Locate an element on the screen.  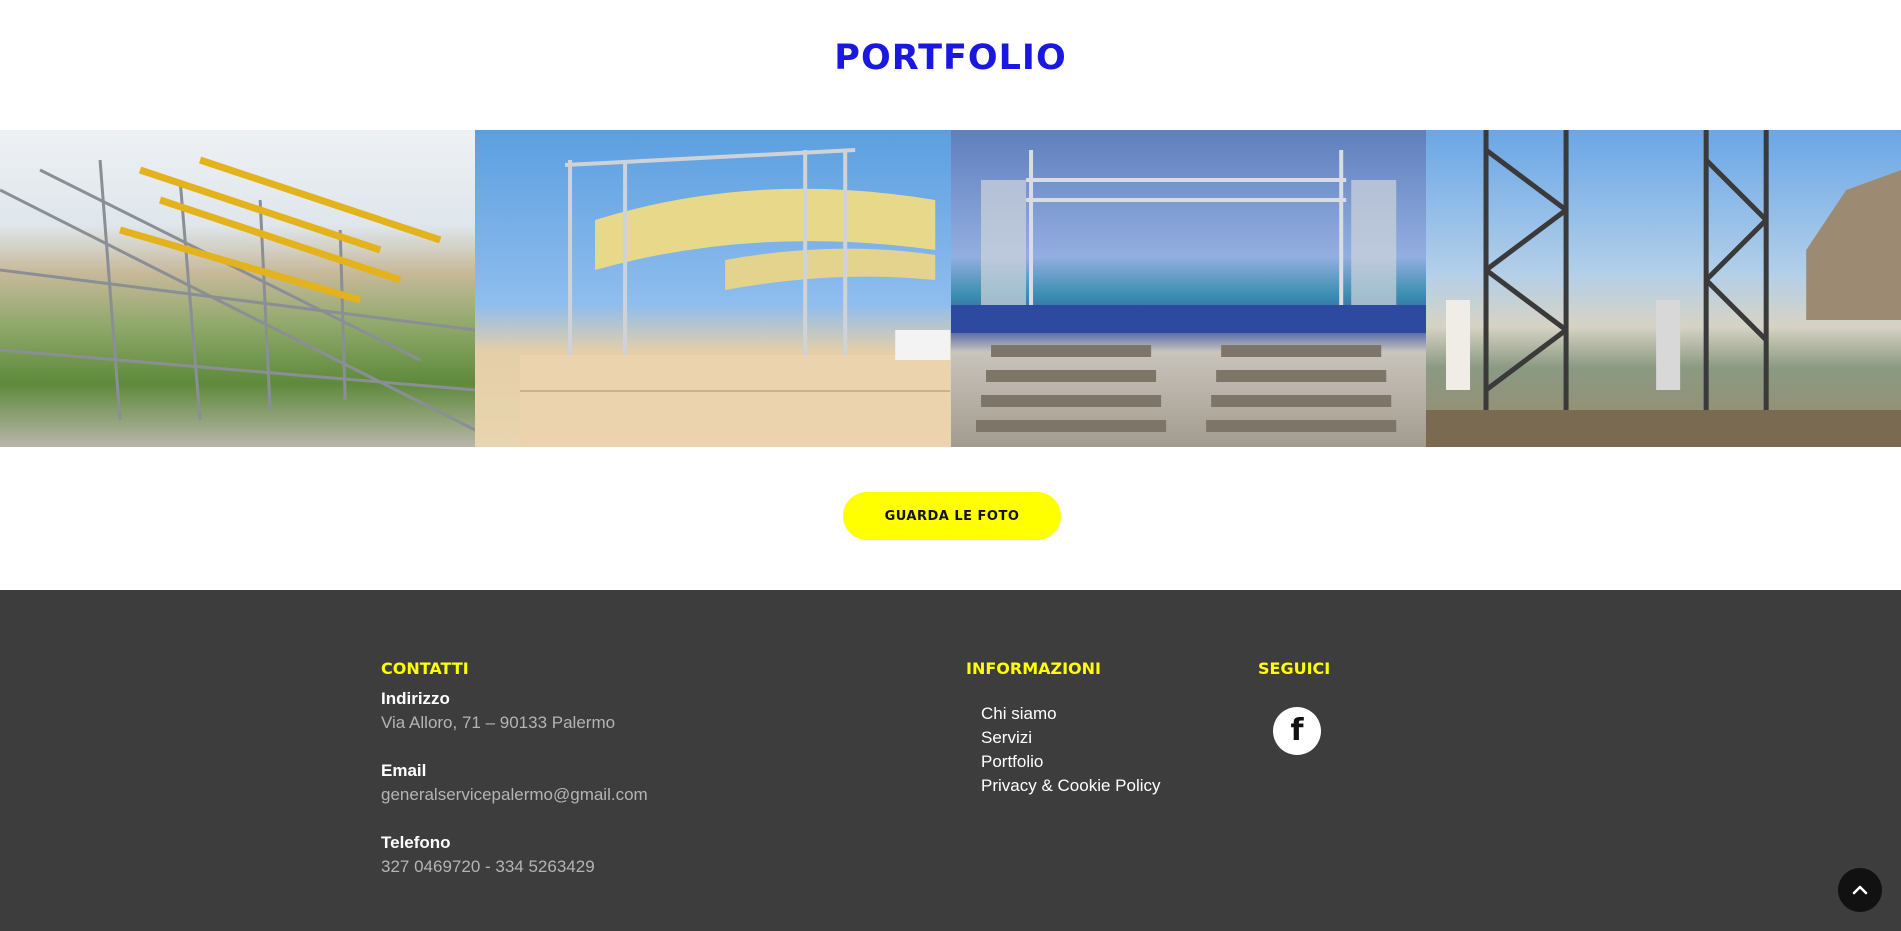
address-label: Indirizzo is located at coordinates (415, 698).